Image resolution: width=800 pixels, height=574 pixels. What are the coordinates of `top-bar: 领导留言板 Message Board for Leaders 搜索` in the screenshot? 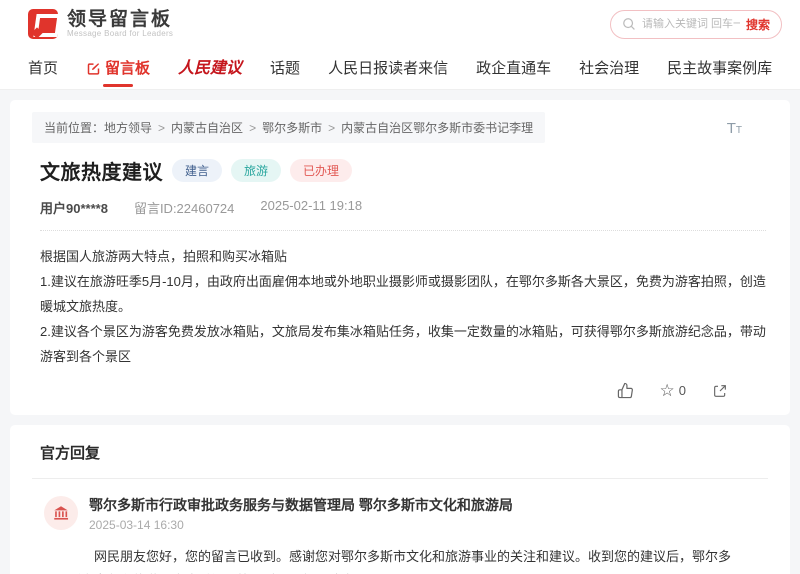 It's located at (400, 24).